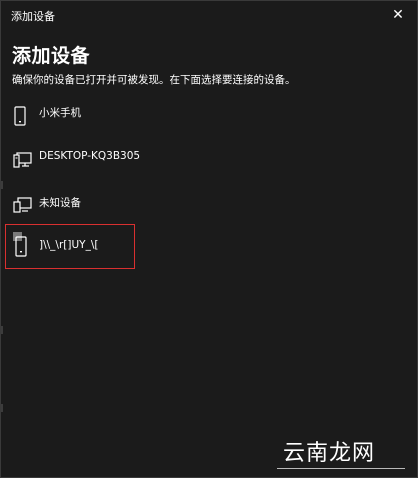  Describe the element at coordinates (71, 254) in the screenshot. I see `device-item-unnamed-phone: ]\\_\r[]UY_\[` at that location.